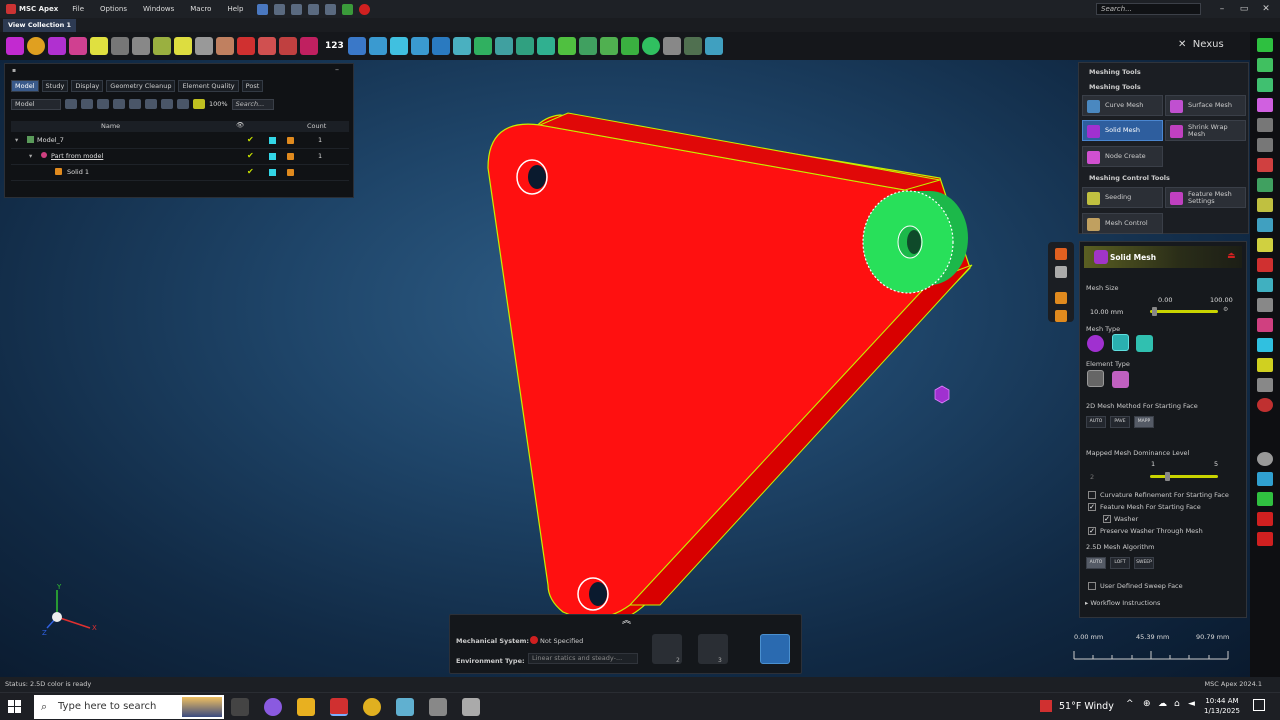 This screenshot has height=720, width=1280. Describe the element at coordinates (71, 104) in the screenshot. I see `expand-icon` at that location.